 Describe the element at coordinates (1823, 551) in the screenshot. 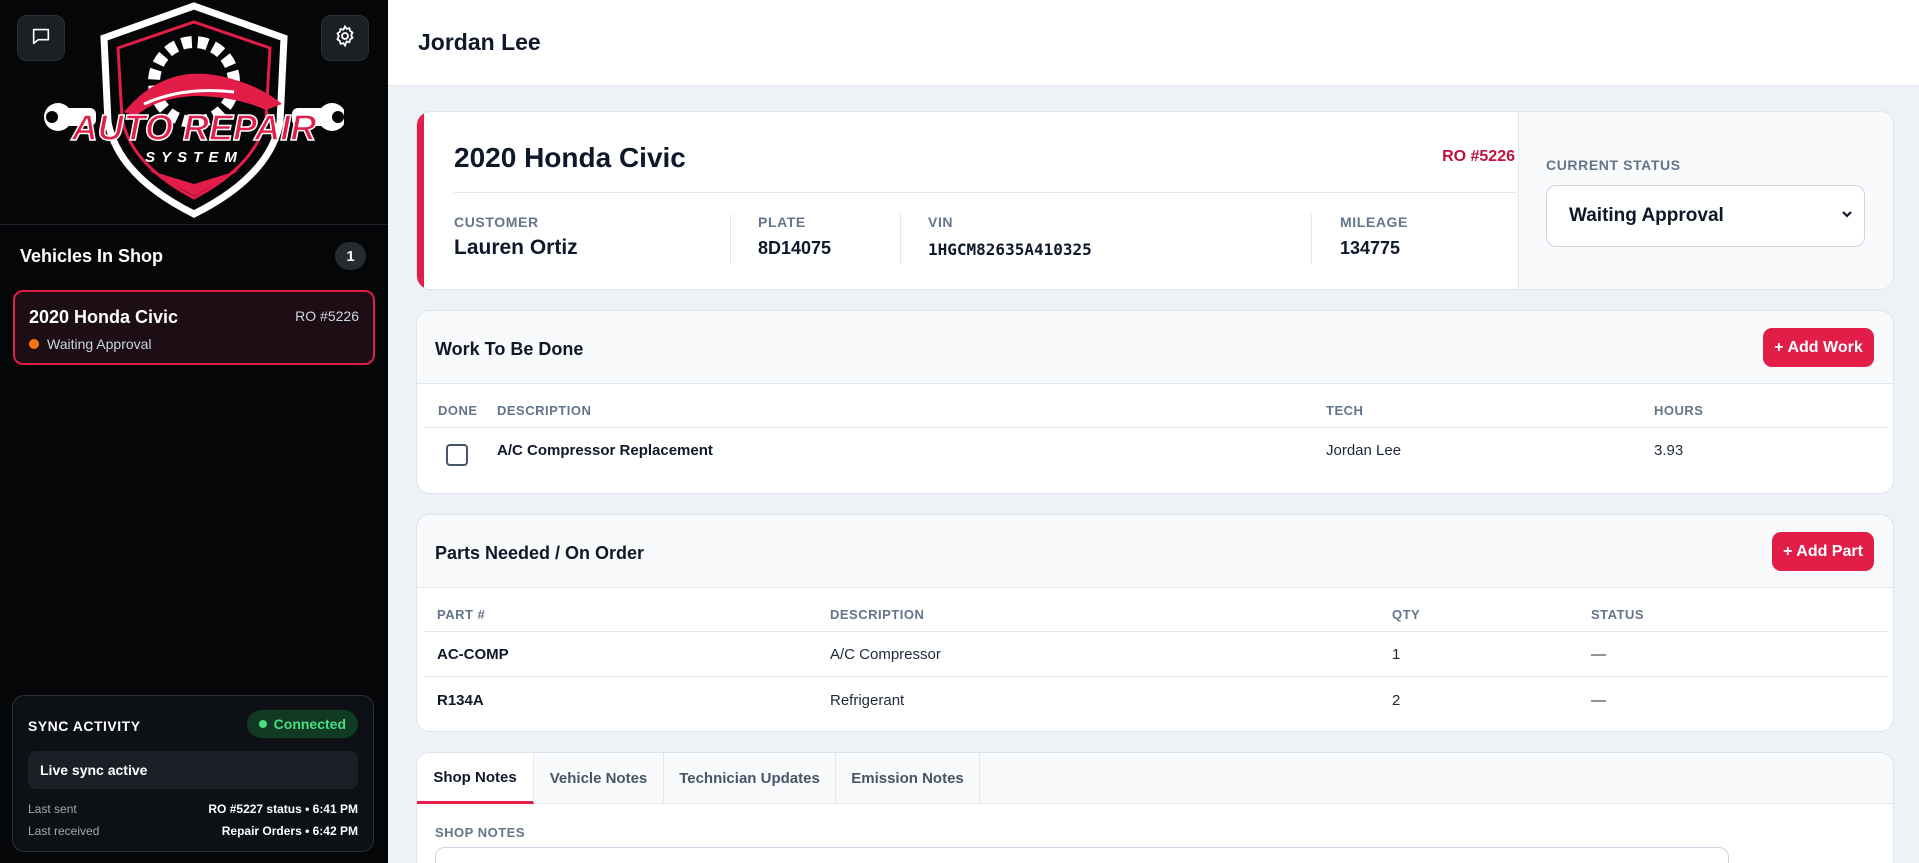

I see `add-part-button: + Add Part` at that location.